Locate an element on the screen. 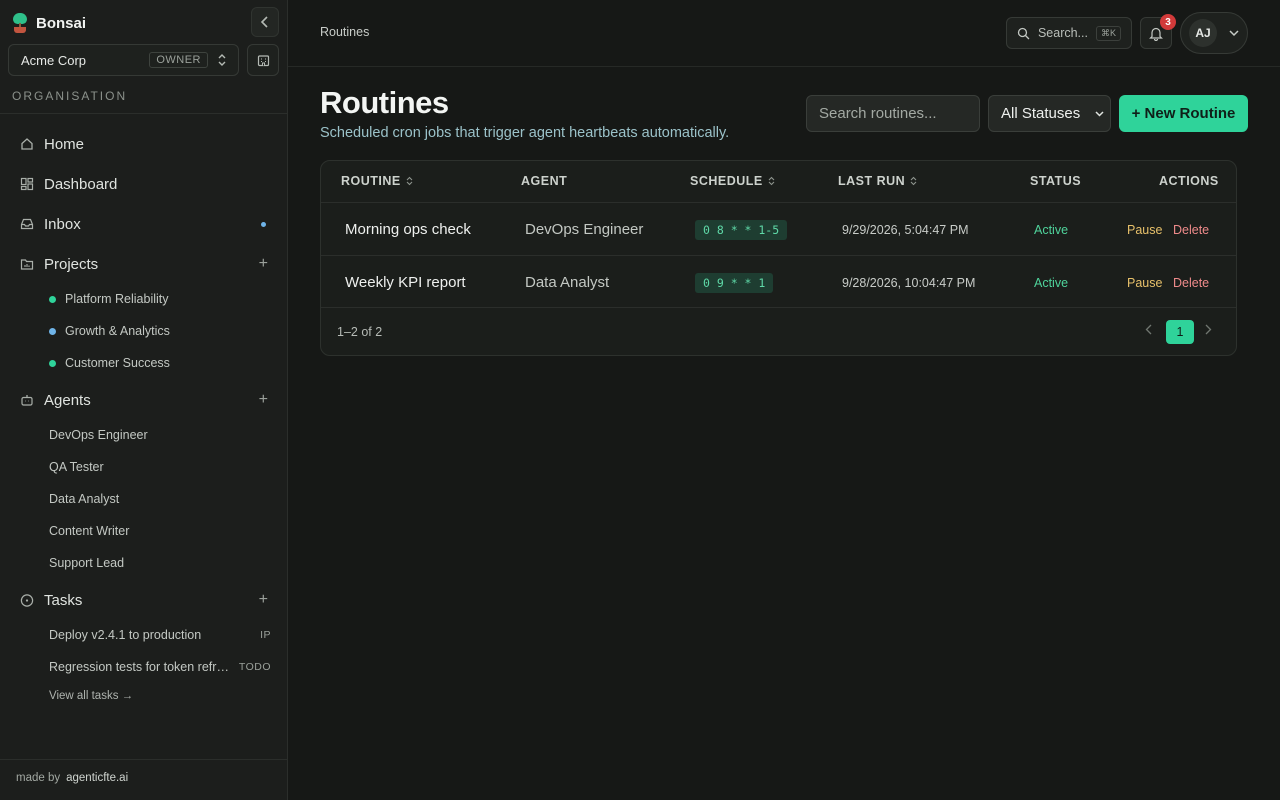 The width and height of the screenshot is (1280, 800). nav-item-home: Home is located at coordinates (144, 144).